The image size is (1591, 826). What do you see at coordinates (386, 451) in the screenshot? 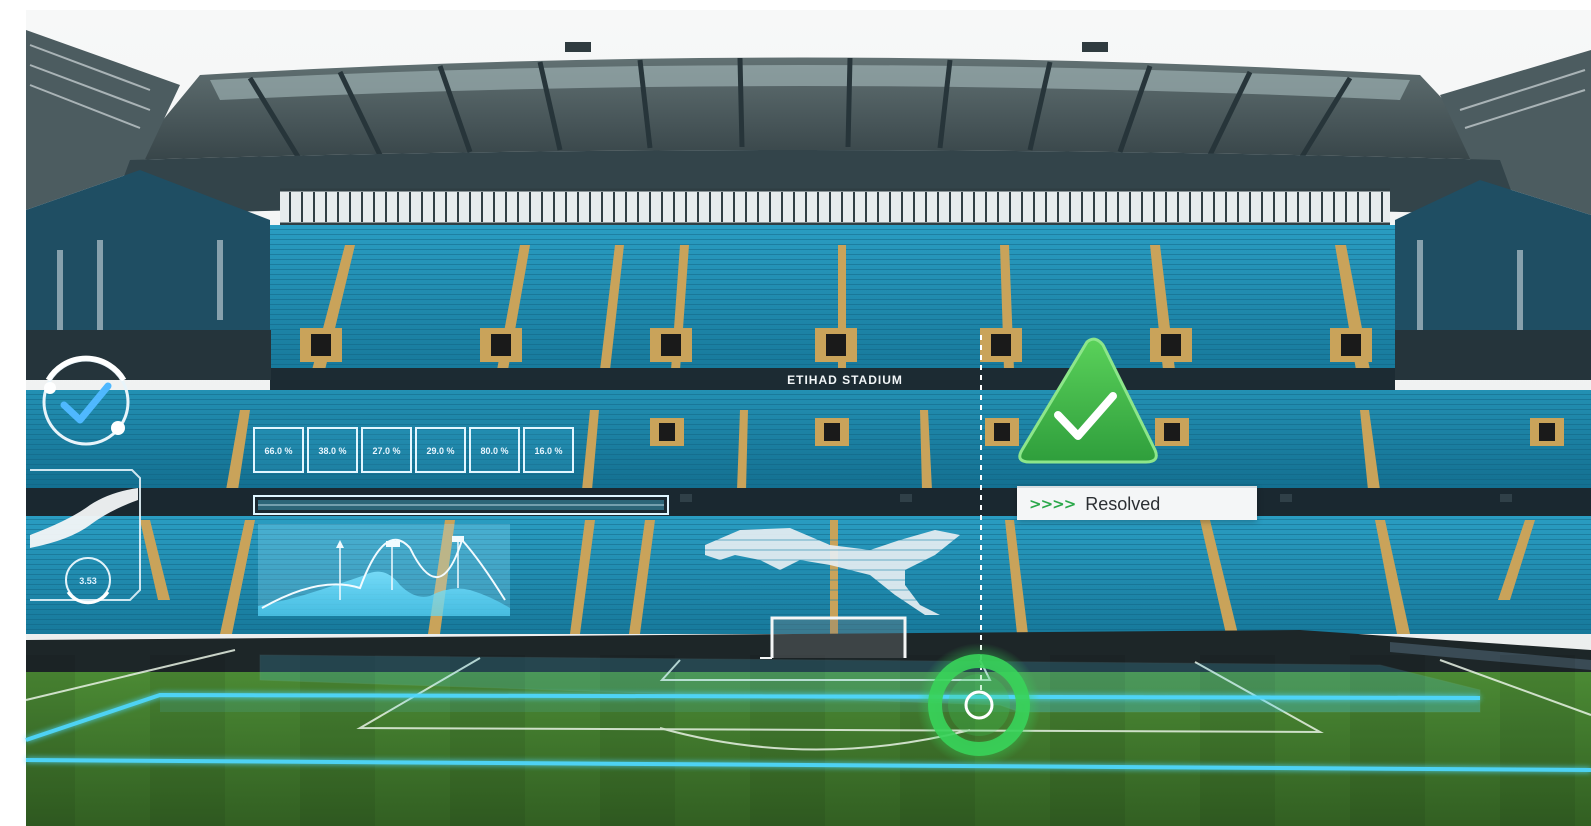
I see `percentage-label: 27.0 %` at bounding box center [386, 451].